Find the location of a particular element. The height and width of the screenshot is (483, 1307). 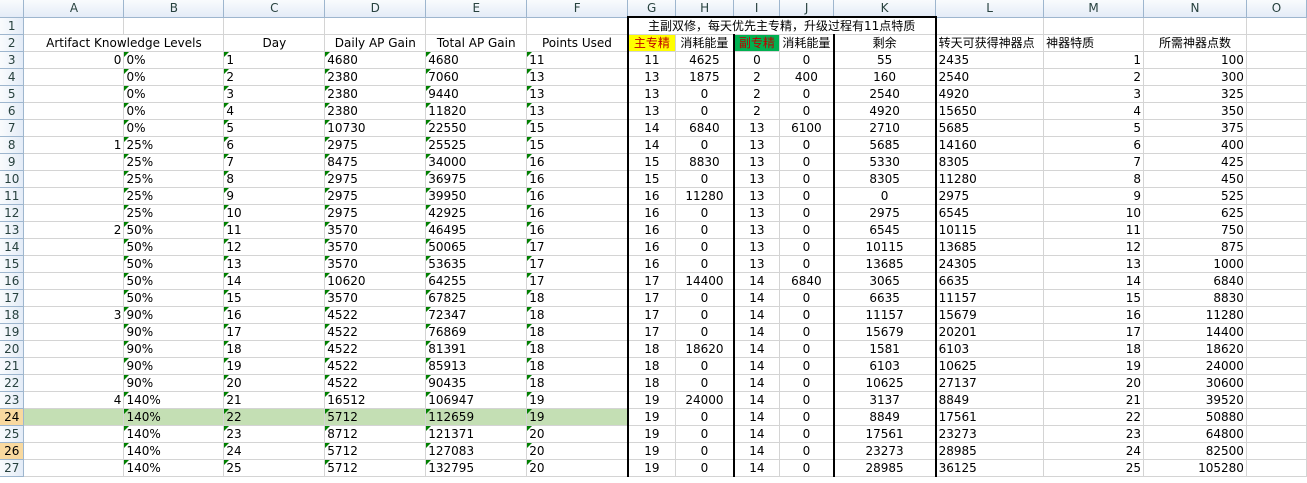

cell-d: 10730 is located at coordinates (375, 128).